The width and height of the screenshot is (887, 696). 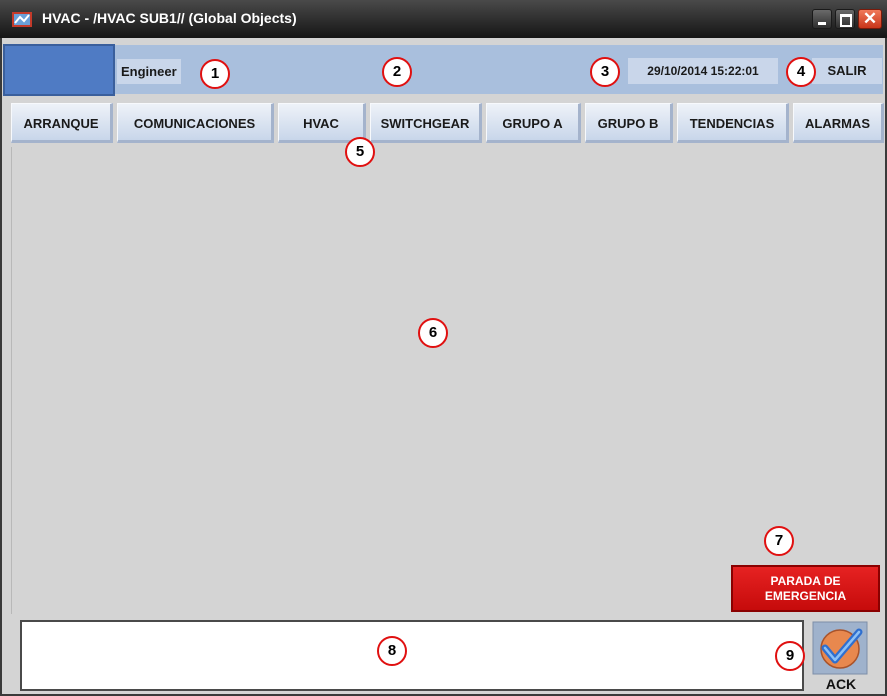 What do you see at coordinates (322, 123) in the screenshot?
I see `tab-hvac: HVAC` at bounding box center [322, 123].